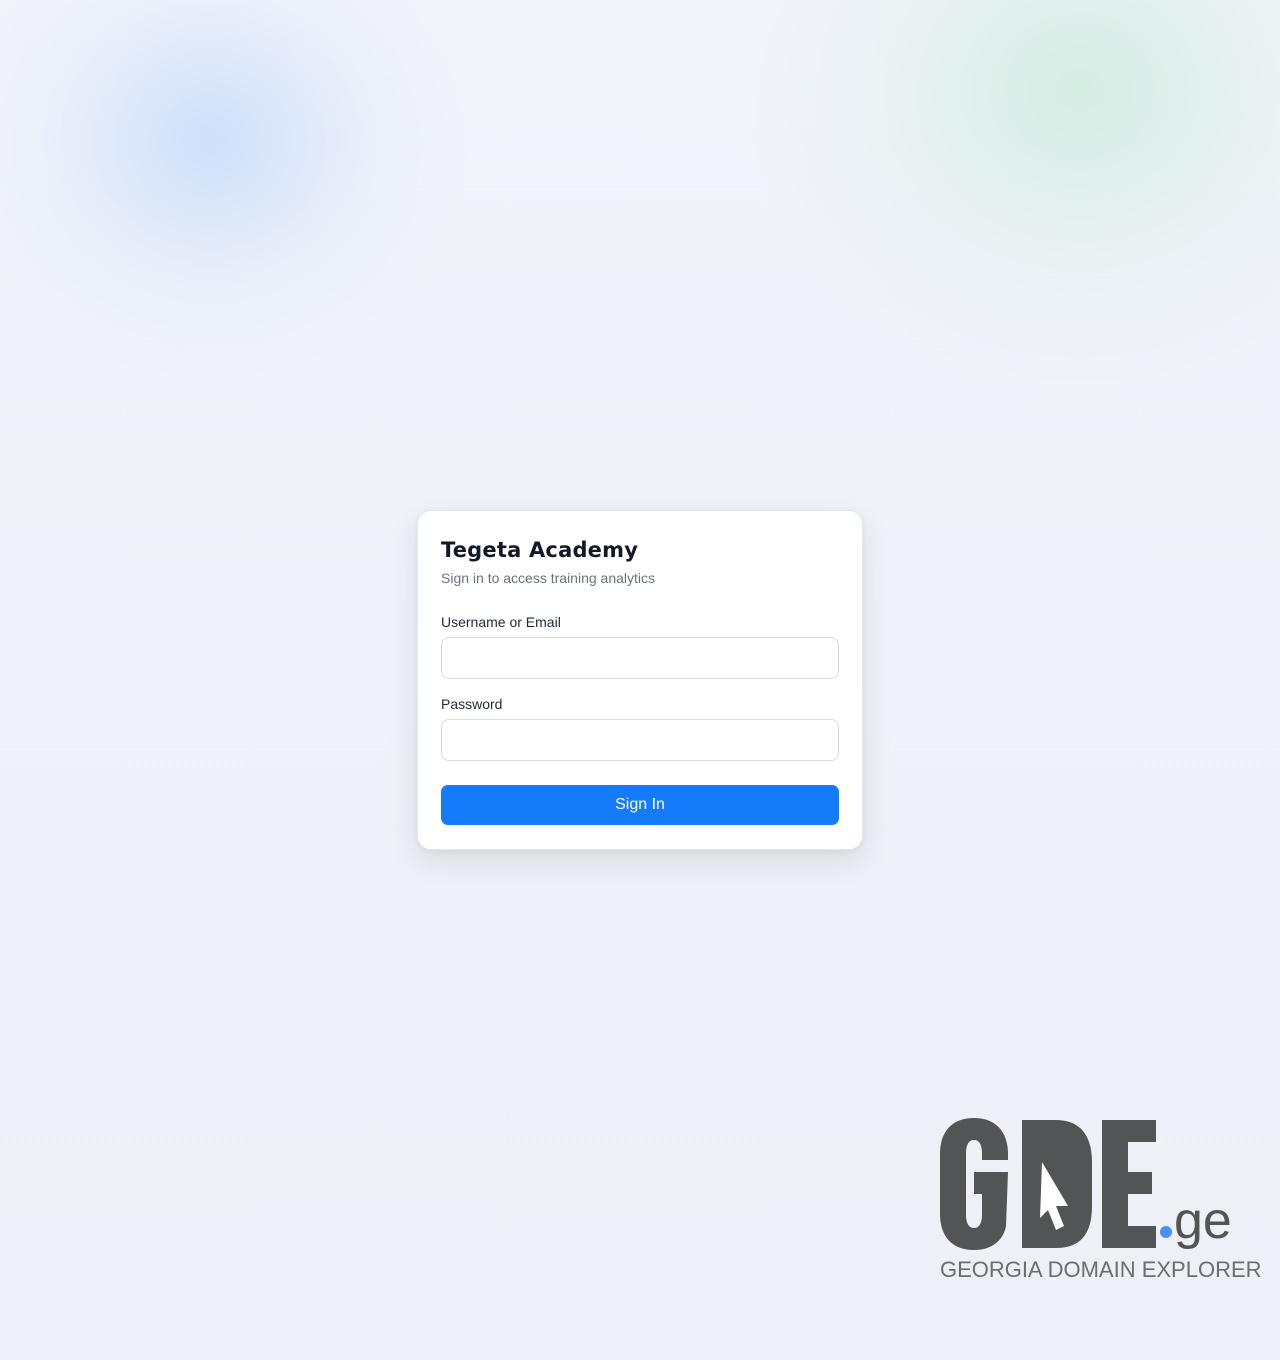  Describe the element at coordinates (540, 550) in the screenshot. I see `app-title: Tegeta Academy` at that location.